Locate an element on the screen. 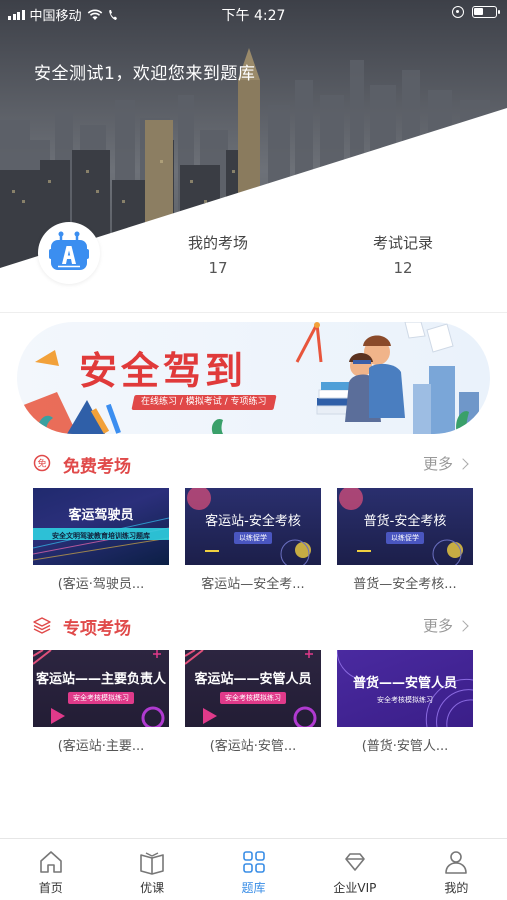 This screenshot has width=507, height=900. bottom-tab-bar: 首页 优课 题库 企业VIP 我的 is located at coordinates (253, 869).